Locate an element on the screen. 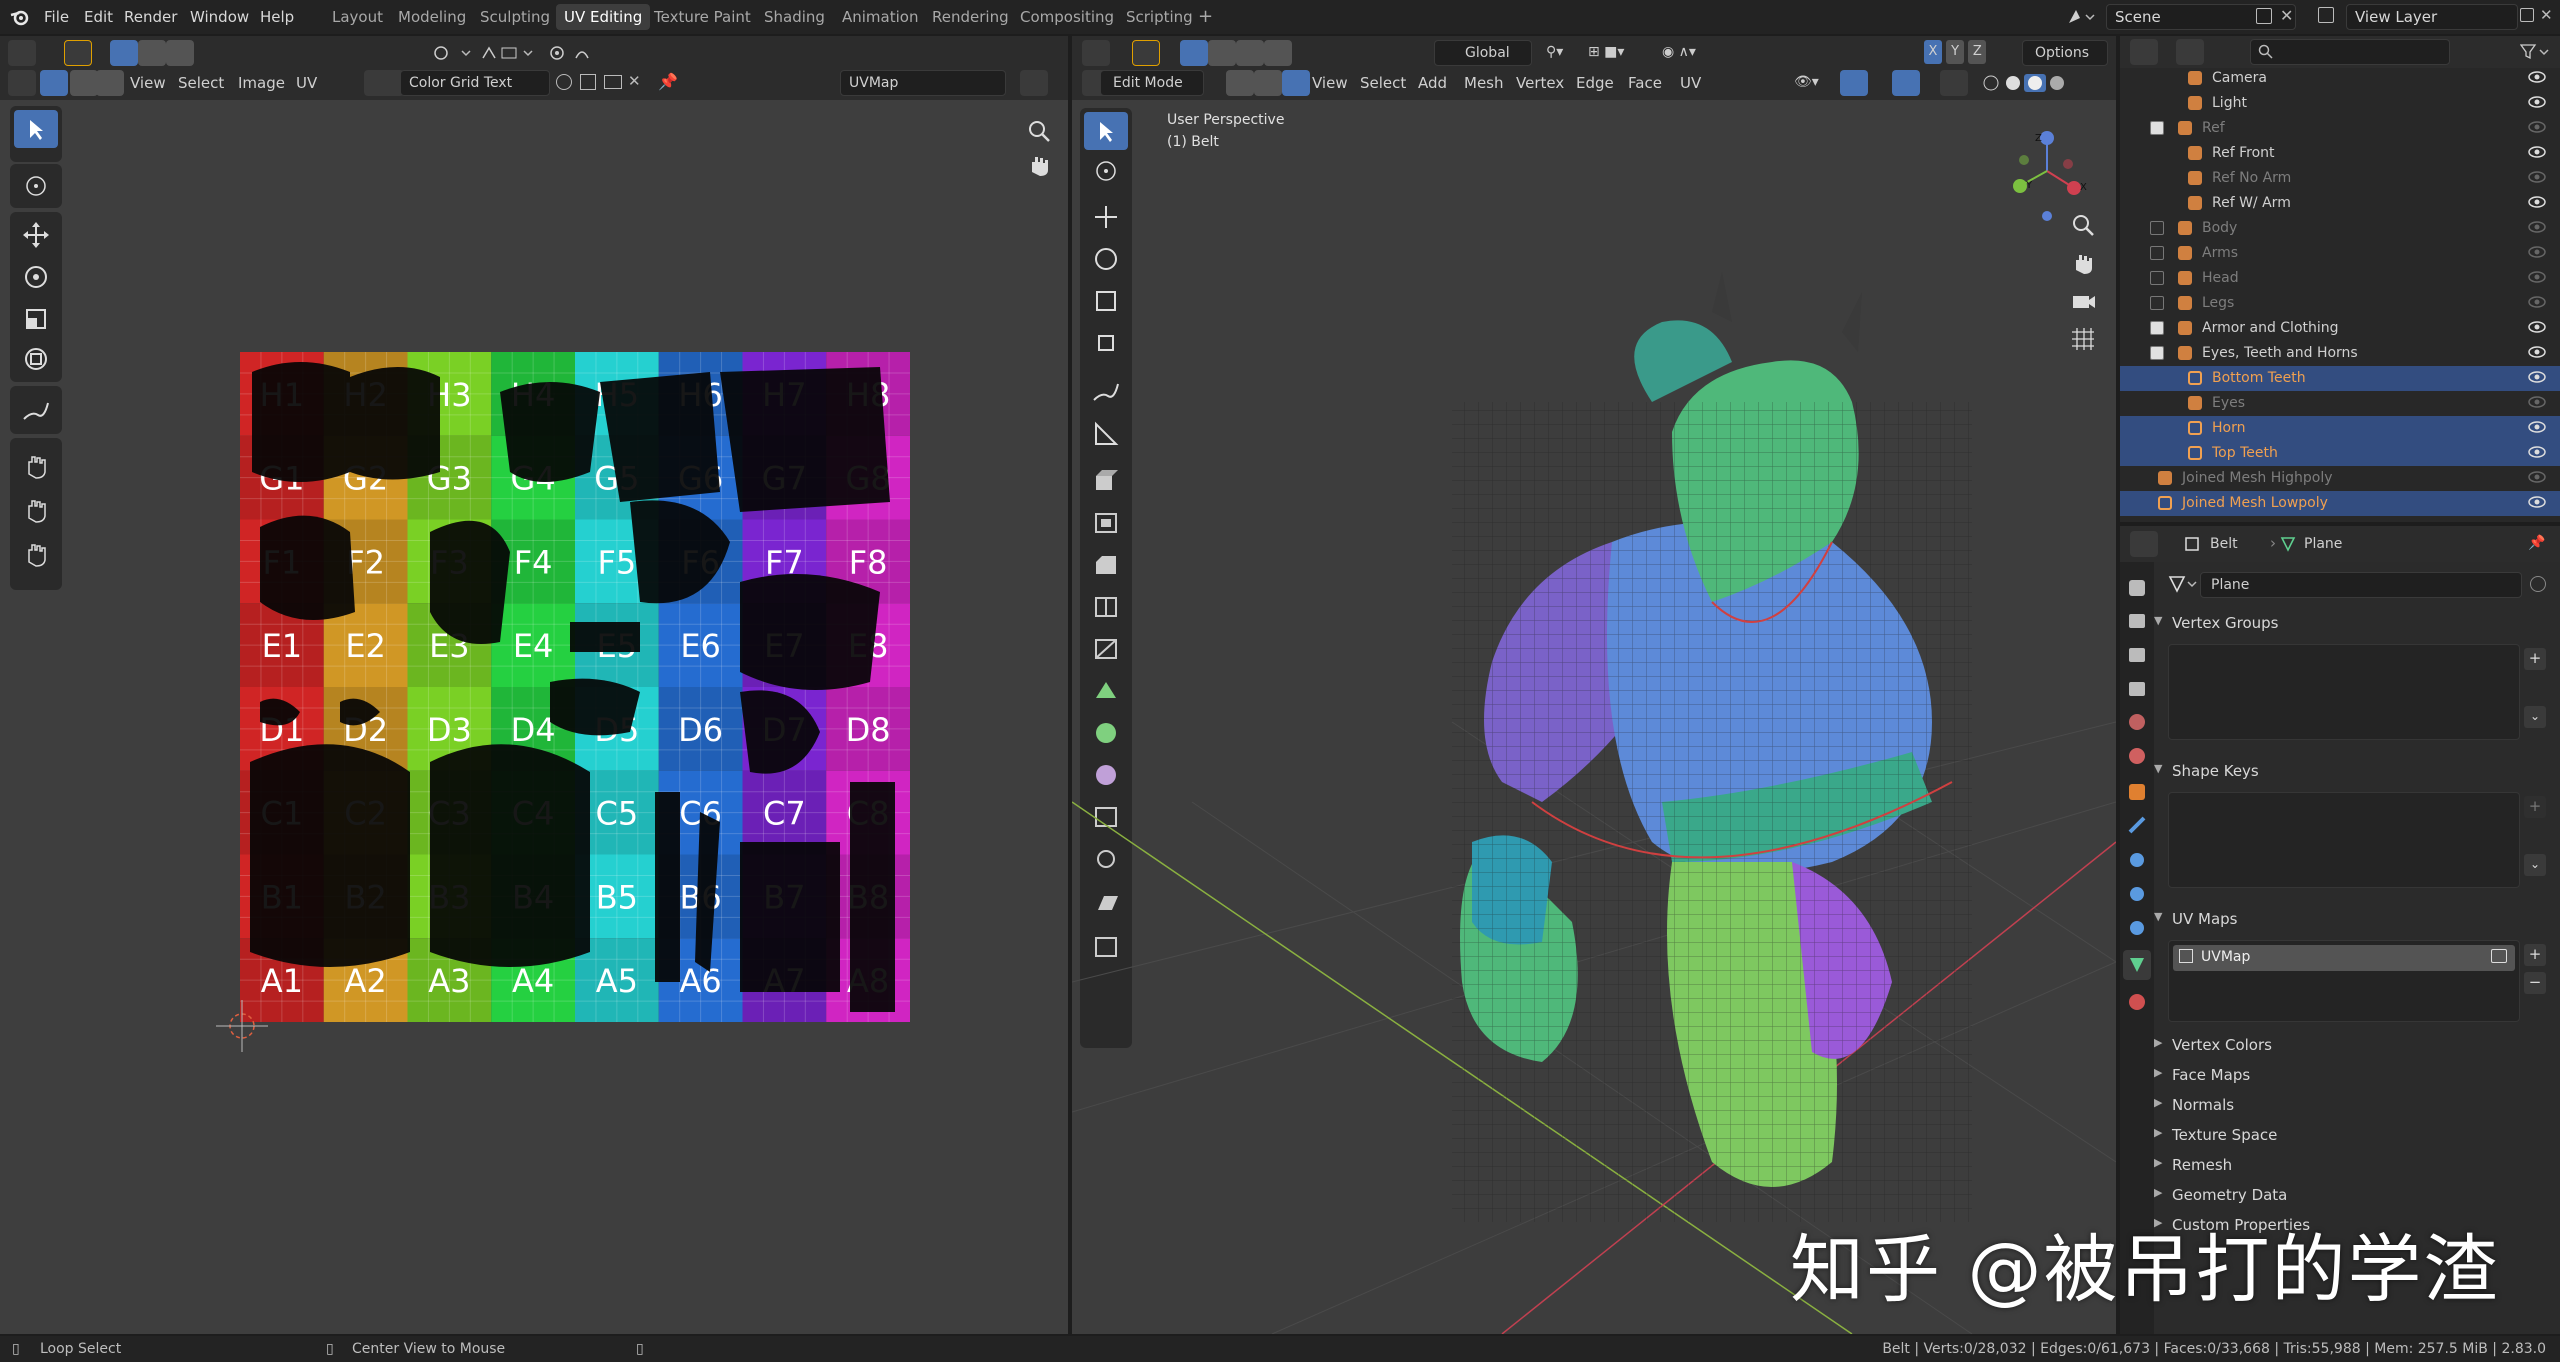  view-layer-field: View Layer is located at coordinates (2432, 17).